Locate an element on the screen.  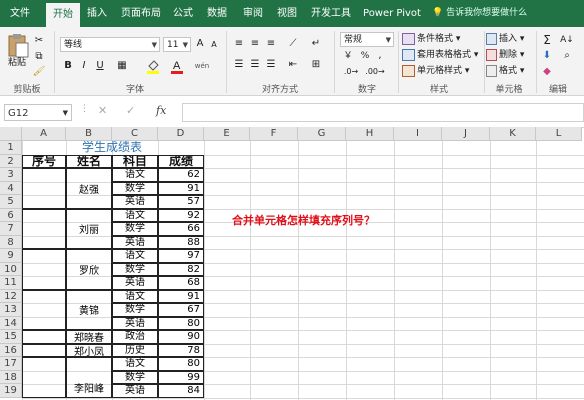
tab-insert: 插入 is located at coordinates (97, 13).